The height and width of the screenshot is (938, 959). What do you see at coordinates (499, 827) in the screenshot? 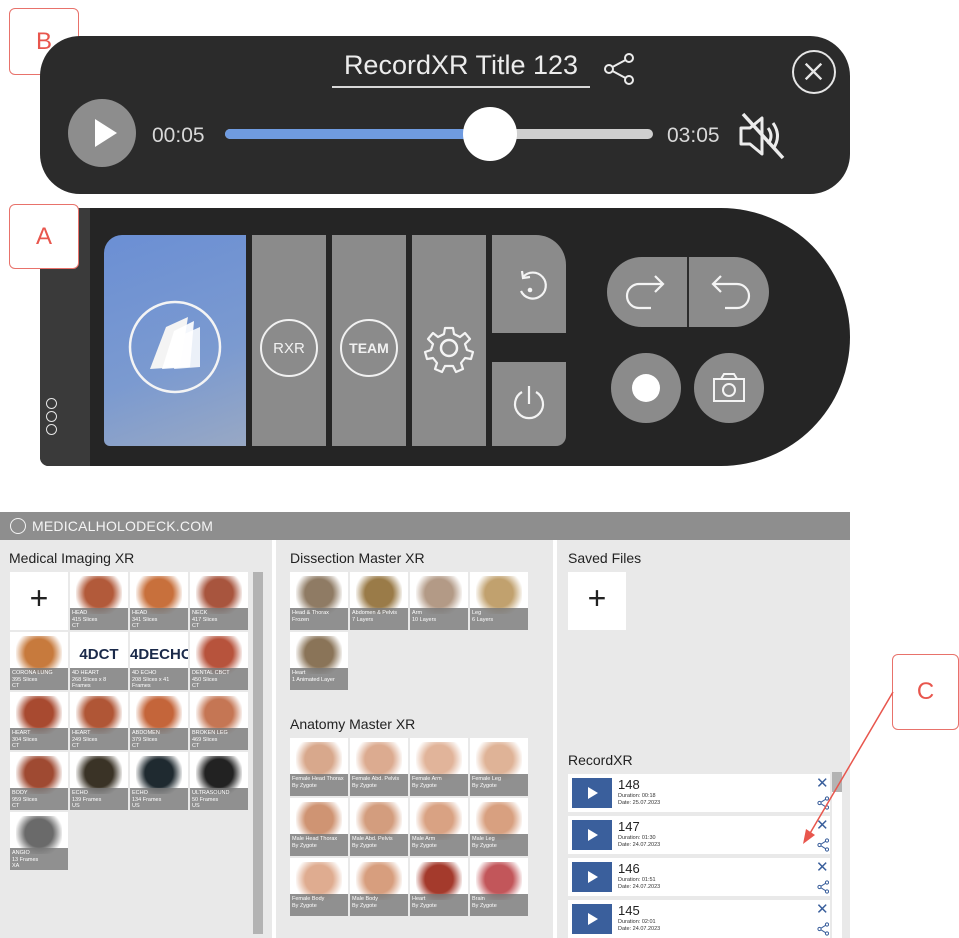
I see `model-thumbnail: Male Leg By Zygote` at bounding box center [499, 827].